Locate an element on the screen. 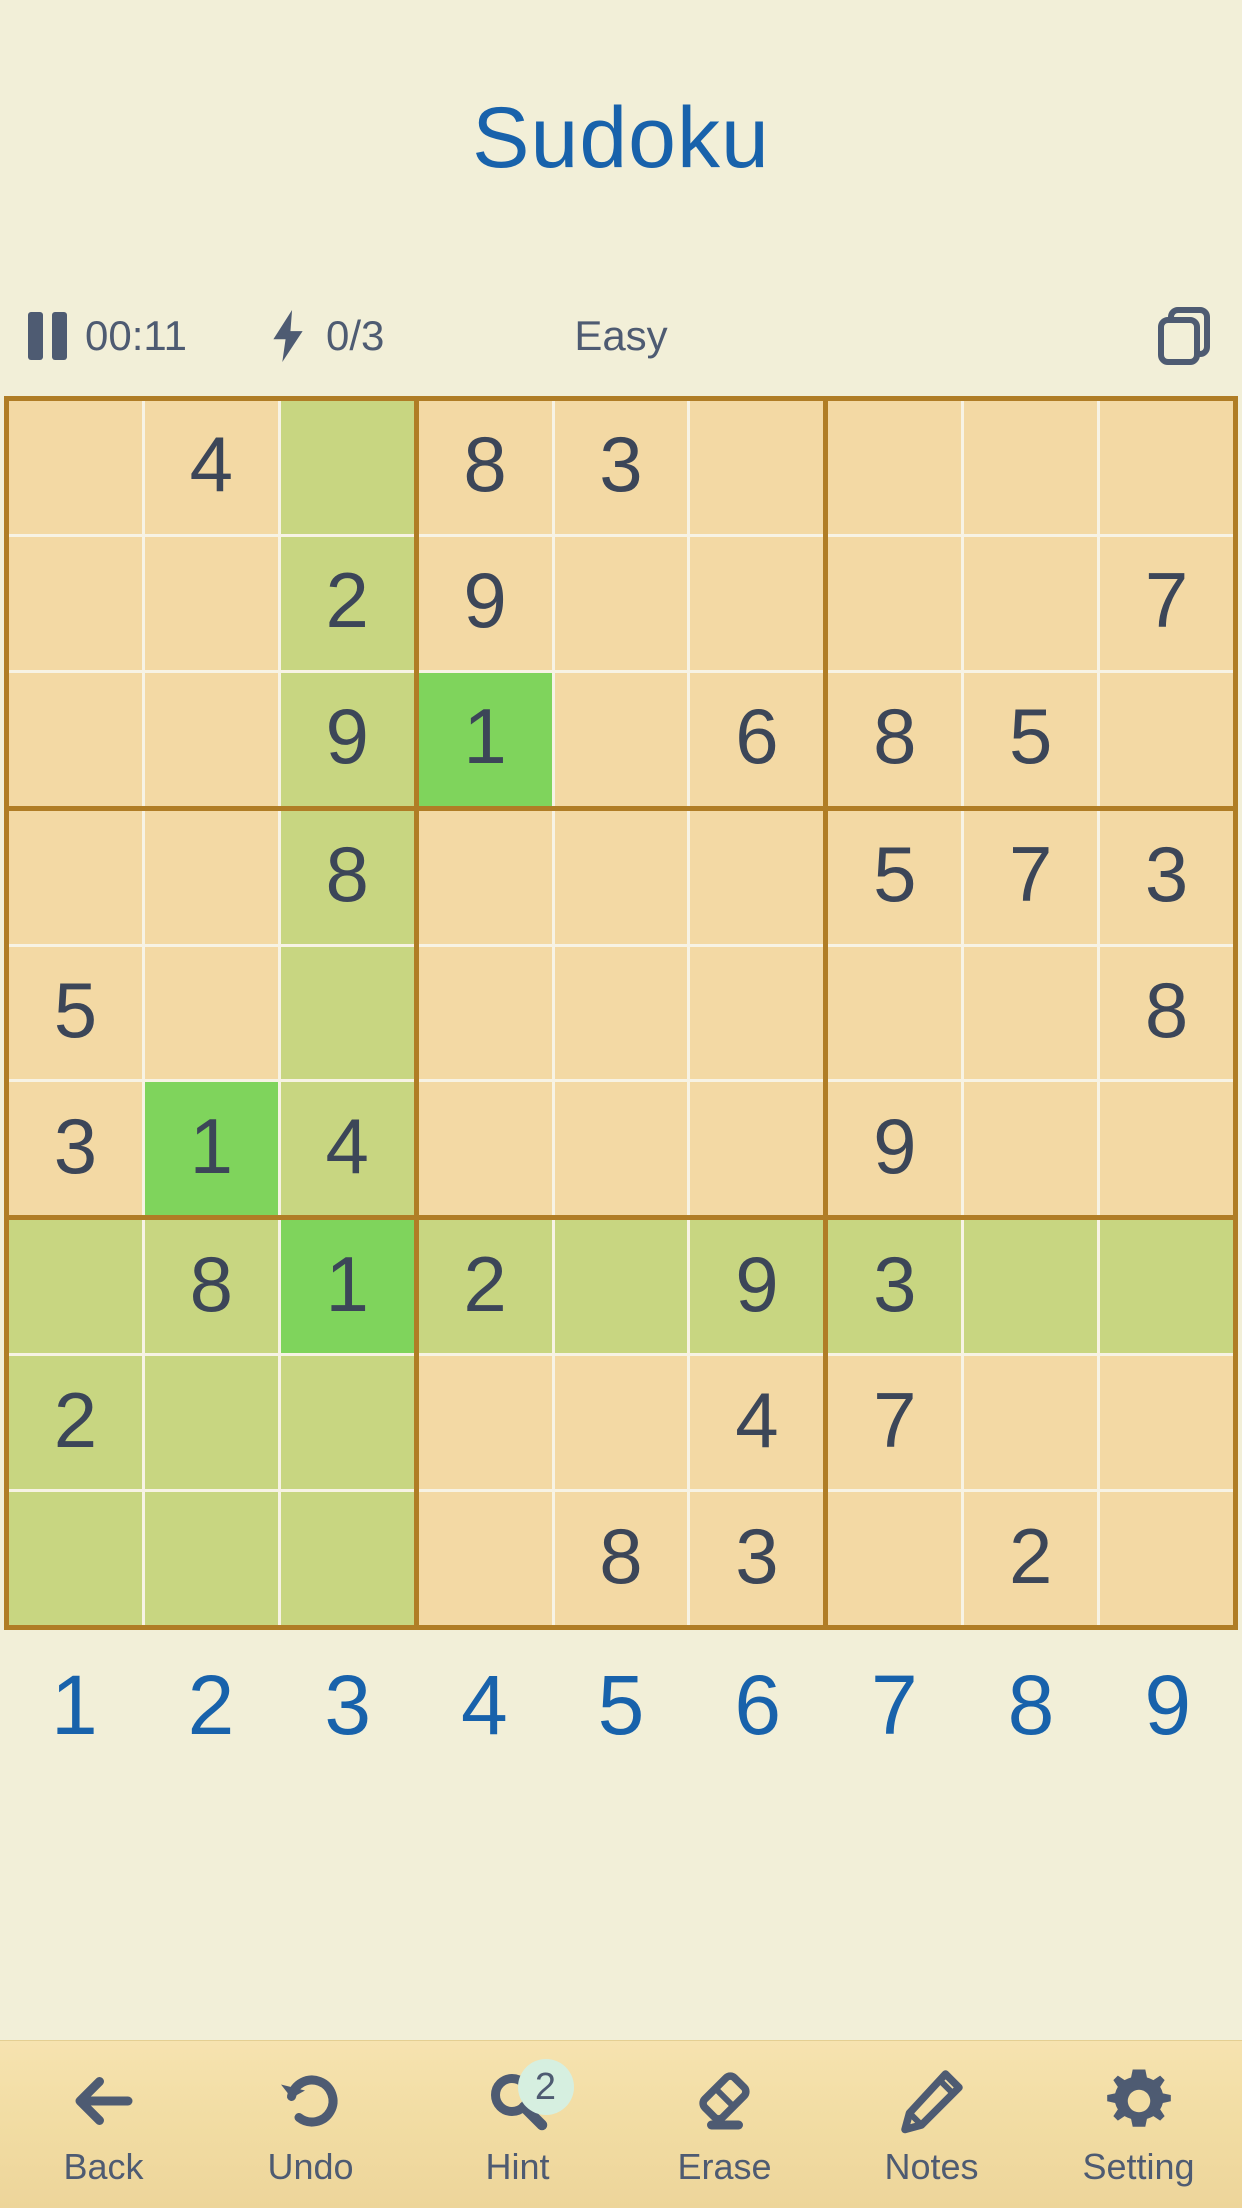 This screenshot has height=2208, width=1242. numpad-key-7: 7 is located at coordinates (894, 1705).